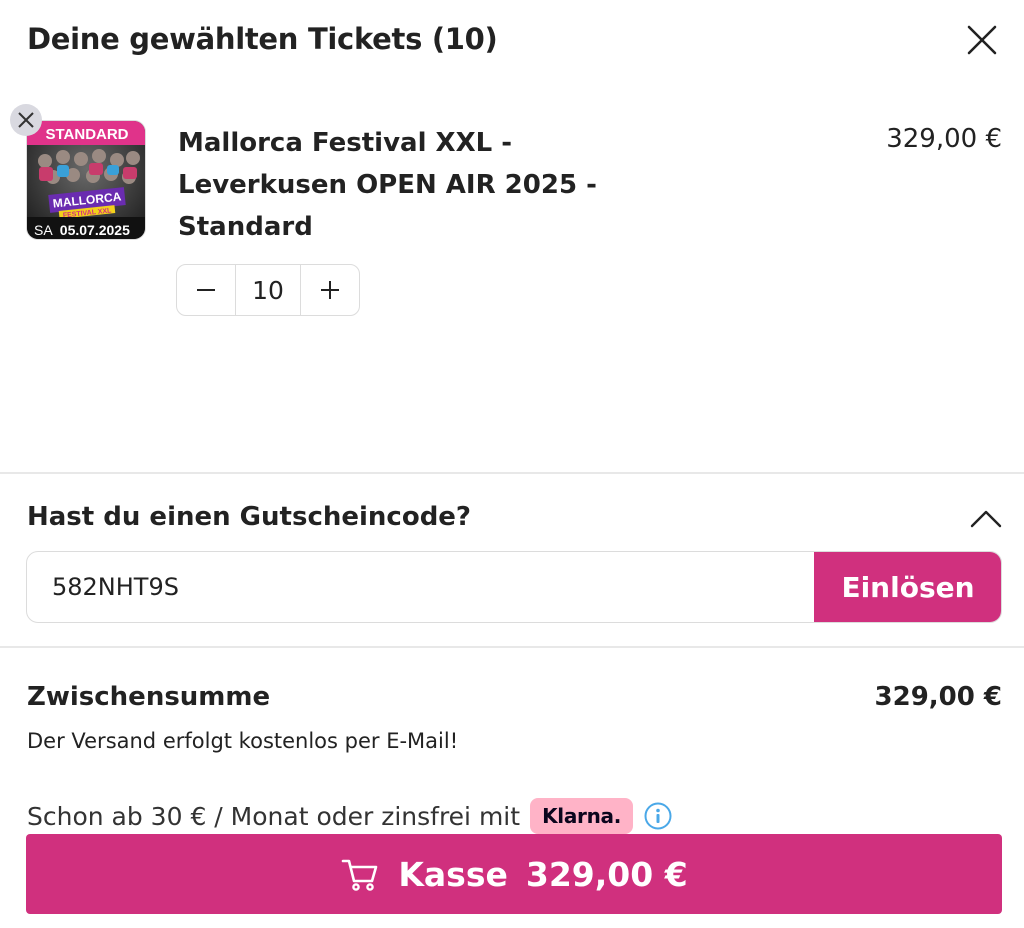  Describe the element at coordinates (95, 230) in the screenshot. I see `thumbnail-date: 05.07.2025` at that location.